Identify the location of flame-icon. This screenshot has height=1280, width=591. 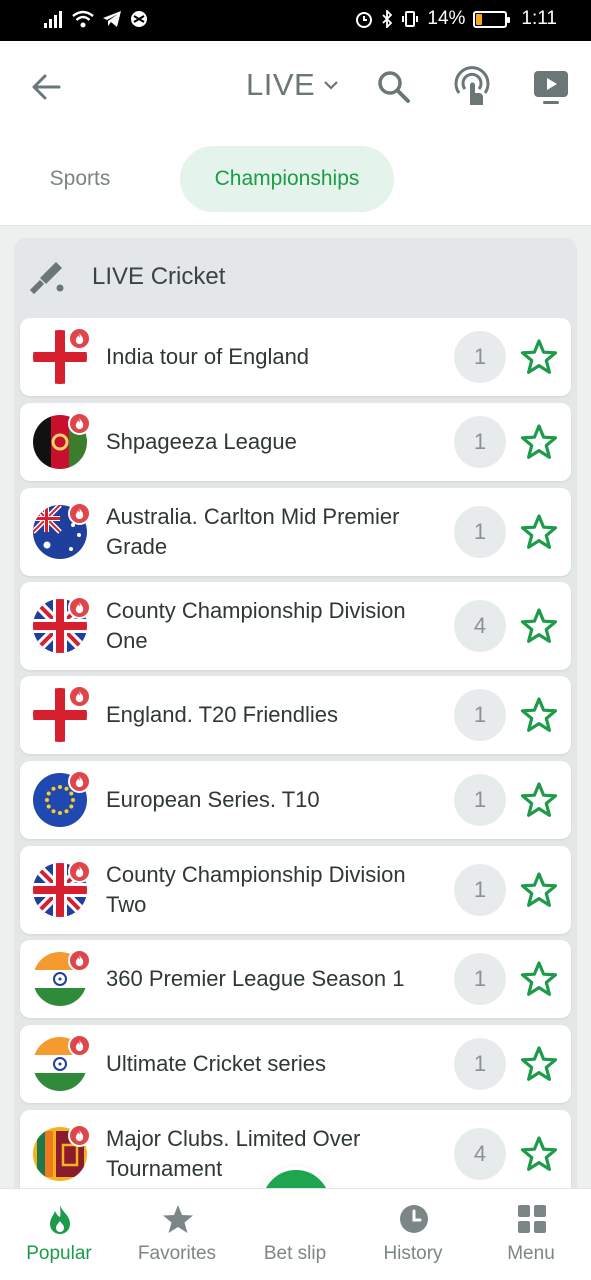
(60, 1219).